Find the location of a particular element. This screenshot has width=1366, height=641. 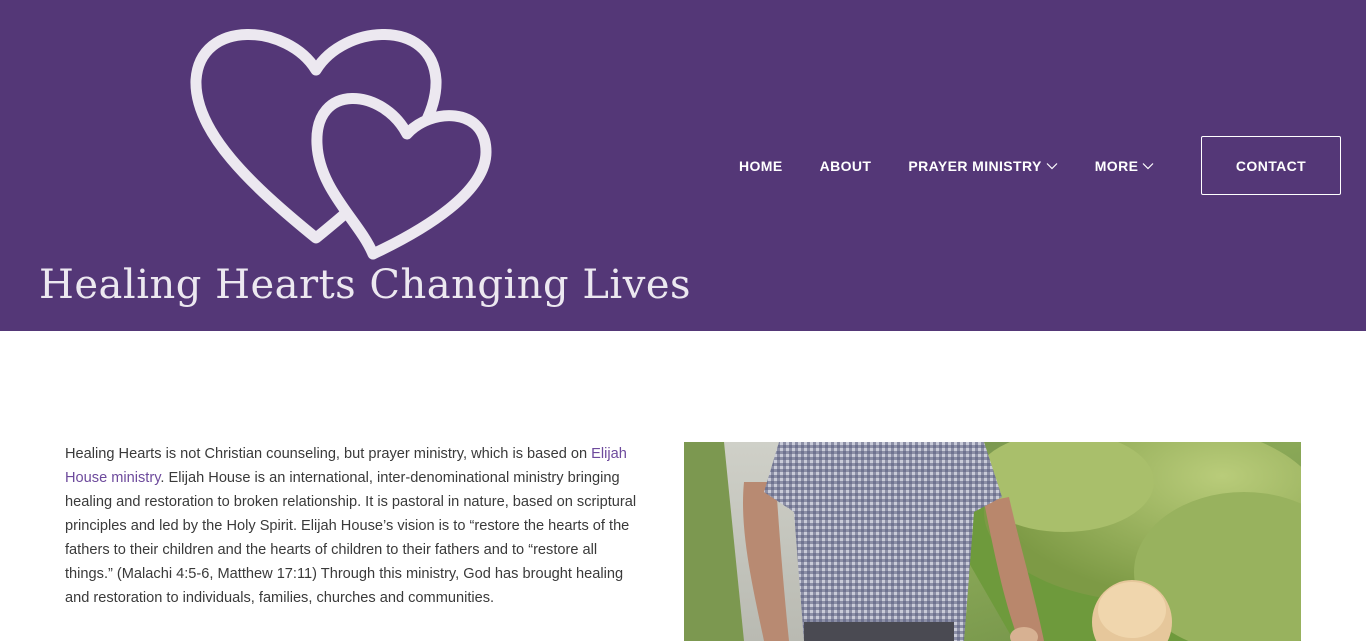

nav-item-label: MORE is located at coordinates (1116, 166).